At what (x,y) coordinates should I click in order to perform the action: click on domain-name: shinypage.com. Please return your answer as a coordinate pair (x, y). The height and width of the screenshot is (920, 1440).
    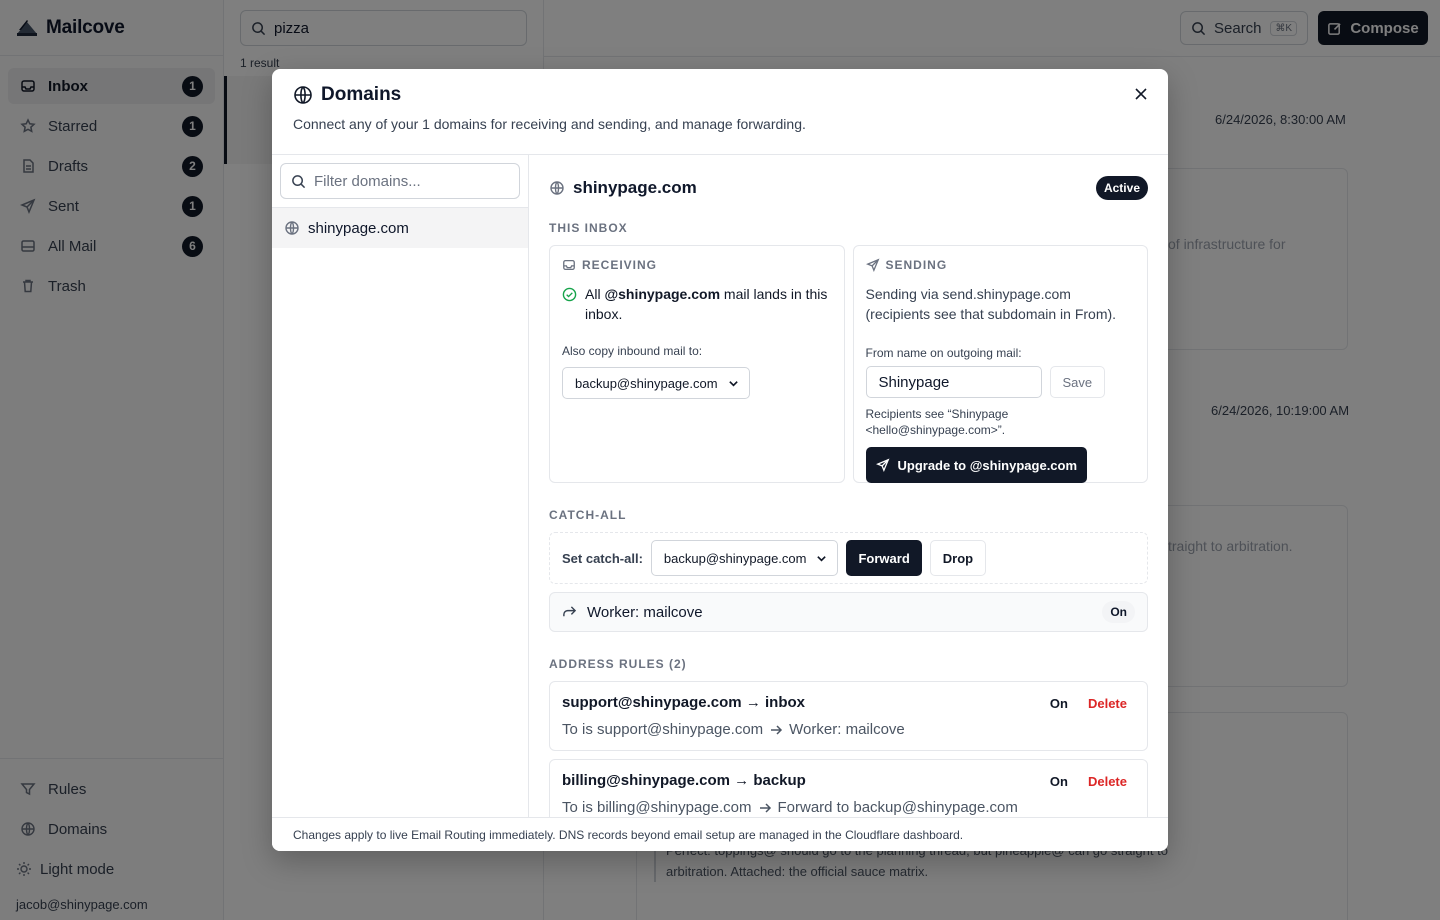
    Looking at the image, I should click on (358, 228).